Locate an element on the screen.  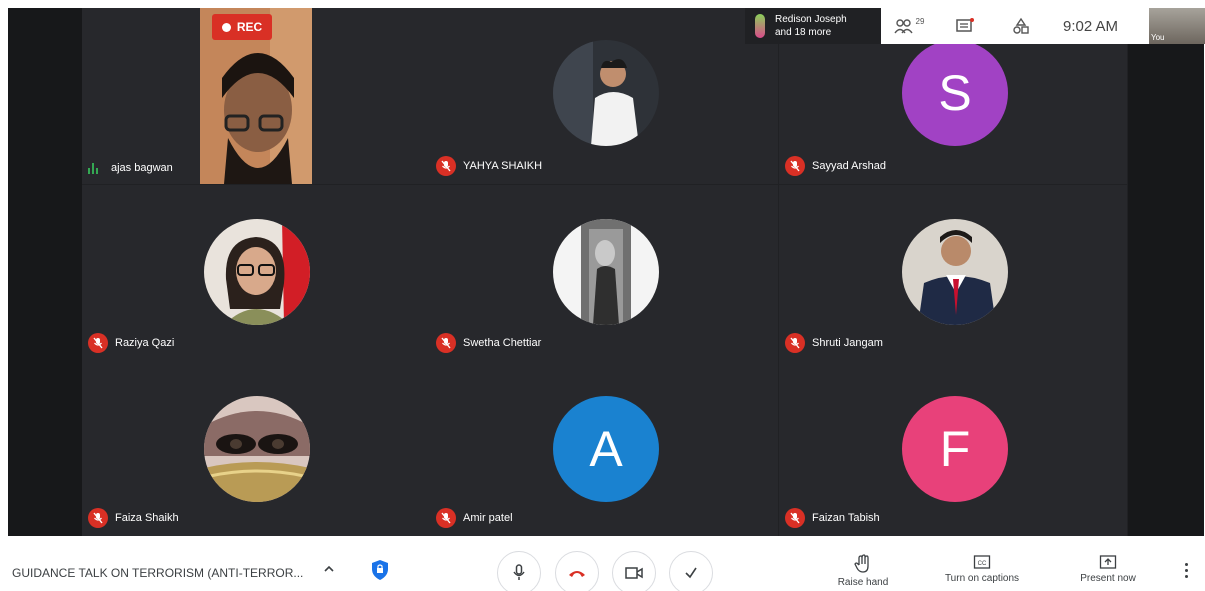
participants-preview: Redison Joseph and 18 more is located at coordinates (813, 26).